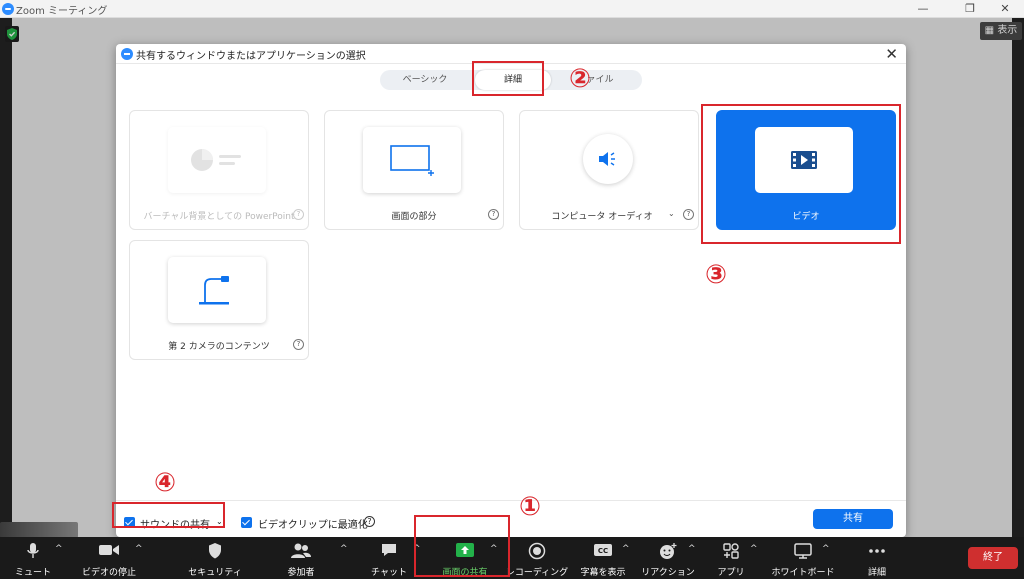 This screenshot has height=579, width=1024. Describe the element at coordinates (877, 558) in the screenshot. I see `more-button: 詳細` at that location.